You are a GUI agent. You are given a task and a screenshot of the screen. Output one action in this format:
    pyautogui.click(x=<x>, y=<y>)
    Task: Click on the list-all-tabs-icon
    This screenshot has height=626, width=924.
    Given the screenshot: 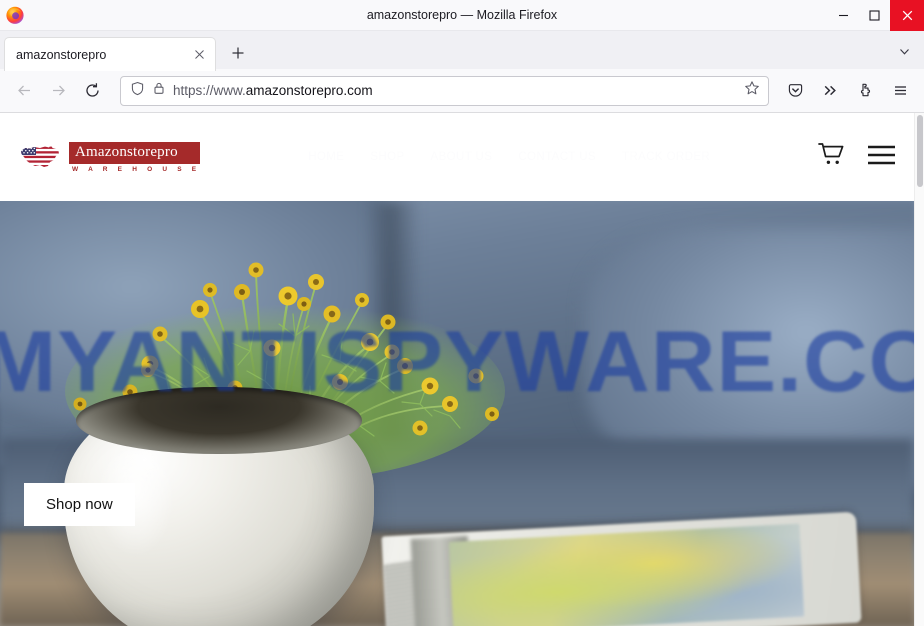 What is the action you would take?
    pyautogui.click(x=904, y=51)
    